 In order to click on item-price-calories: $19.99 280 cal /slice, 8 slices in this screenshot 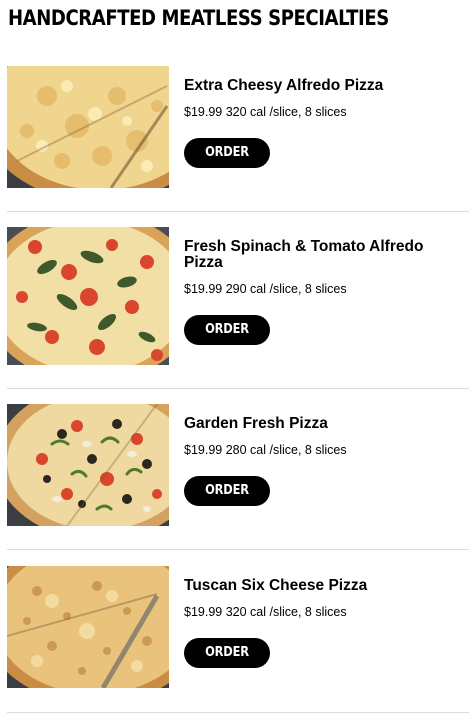, I will do `click(265, 450)`.